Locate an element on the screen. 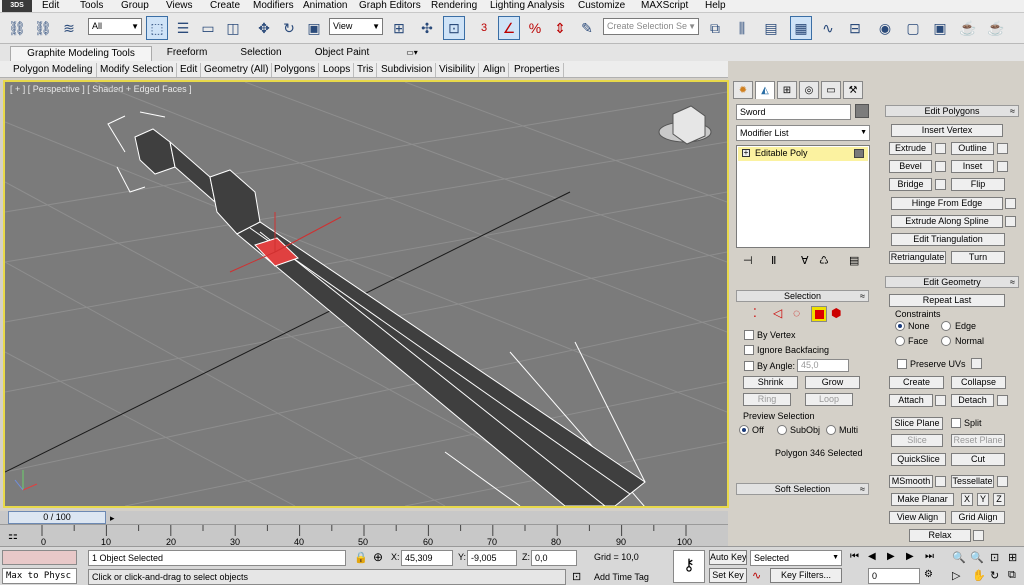  by-vertex-checkbox is located at coordinates (749, 335).